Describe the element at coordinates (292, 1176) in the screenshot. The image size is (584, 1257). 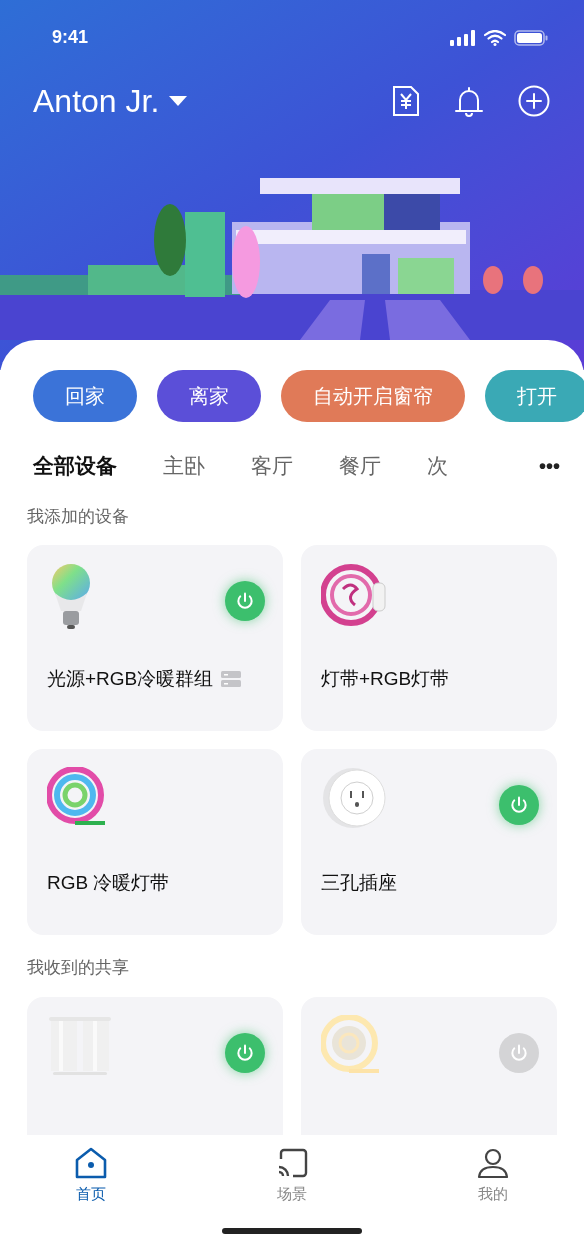
I see `tab-bar-item: 场景` at that location.